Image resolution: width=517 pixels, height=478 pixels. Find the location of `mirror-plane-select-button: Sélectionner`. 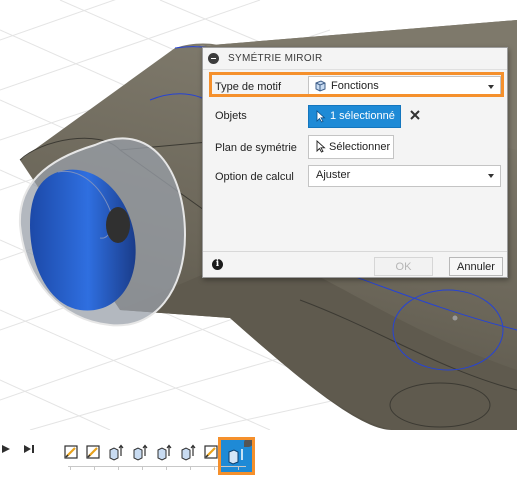

mirror-plane-select-button: Sélectionner is located at coordinates (351, 147).